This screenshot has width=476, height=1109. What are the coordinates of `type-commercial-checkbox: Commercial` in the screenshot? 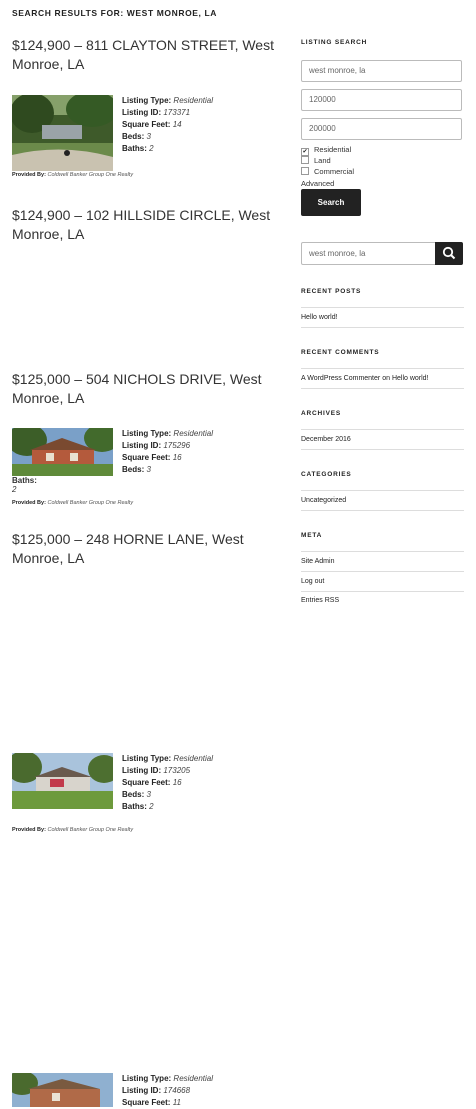 It's located at (327, 171).